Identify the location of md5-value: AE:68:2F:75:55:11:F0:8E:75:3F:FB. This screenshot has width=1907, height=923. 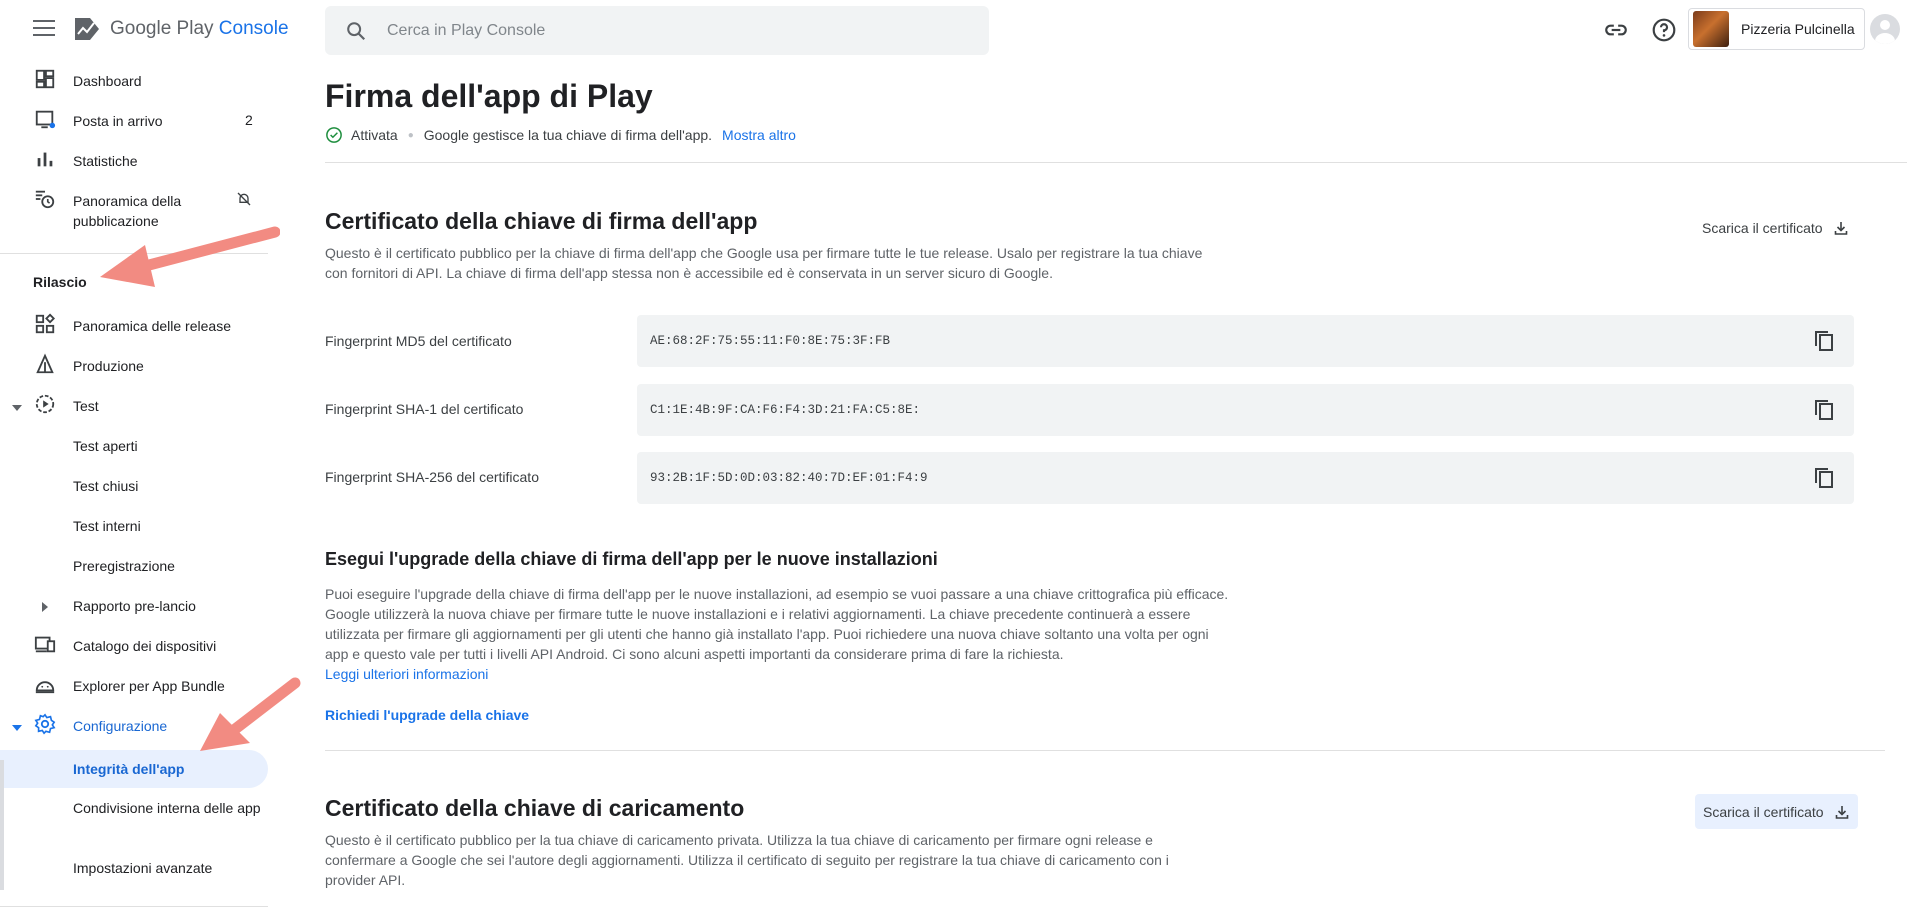
(770, 341).